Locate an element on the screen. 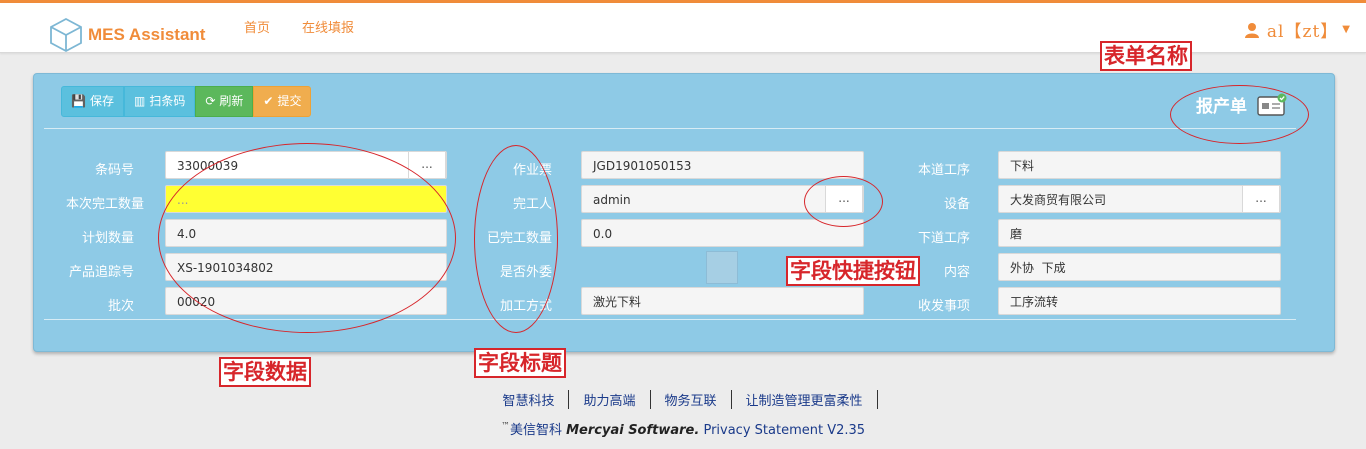 The height and width of the screenshot is (449, 1366). current-step-field: 下料 is located at coordinates (1139, 165).